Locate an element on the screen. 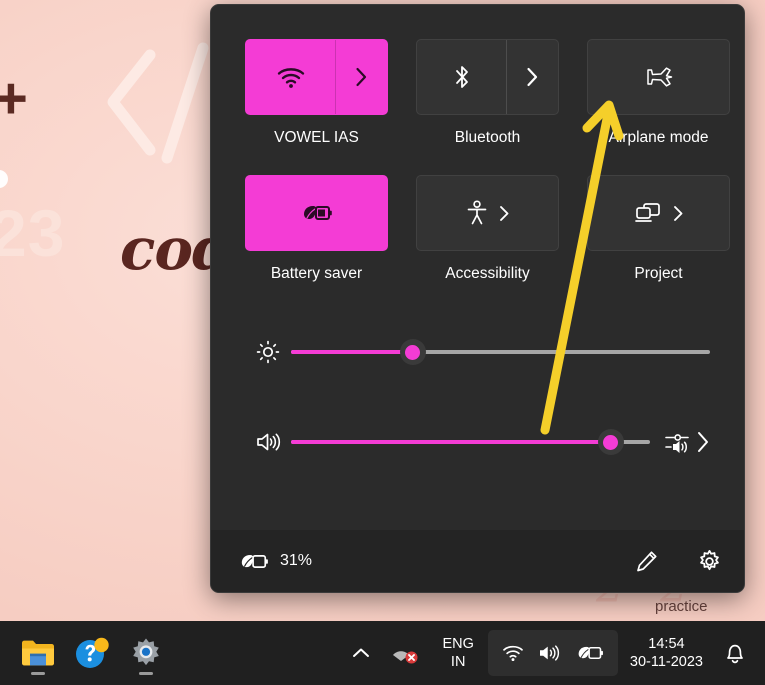  tile-cell-bluetooth: Bluetooth is located at coordinates (487, 93).